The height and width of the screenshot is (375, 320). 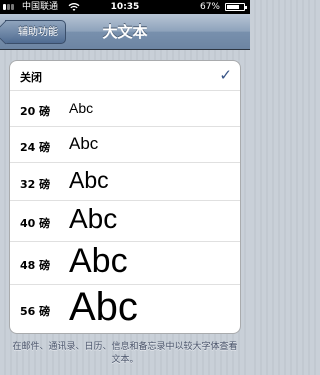 I want to click on size-label: 48 磅, so click(x=35, y=265).